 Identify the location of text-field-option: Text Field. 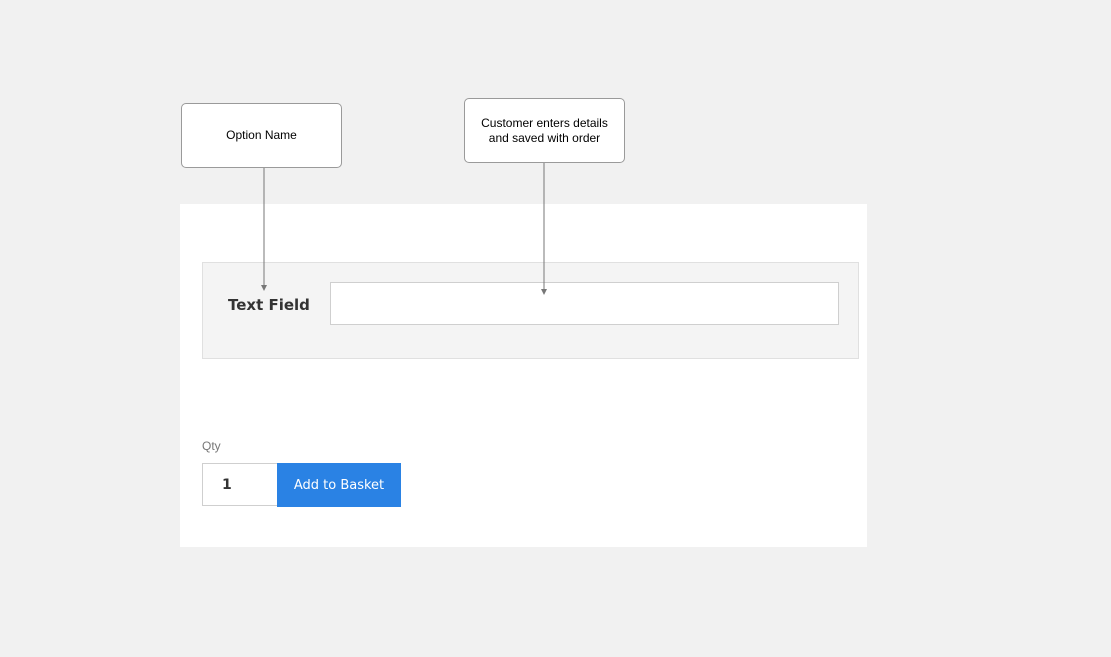
(530, 310).